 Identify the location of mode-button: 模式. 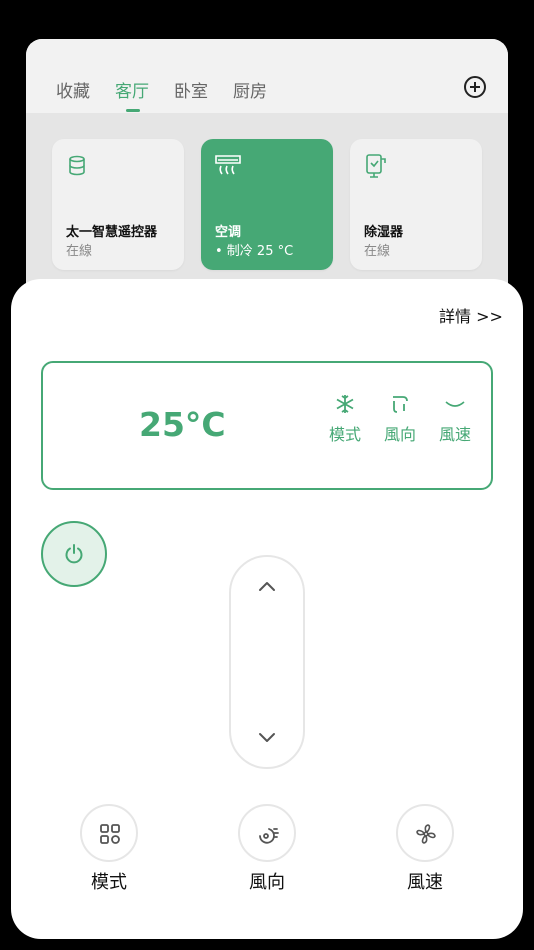
(109, 849).